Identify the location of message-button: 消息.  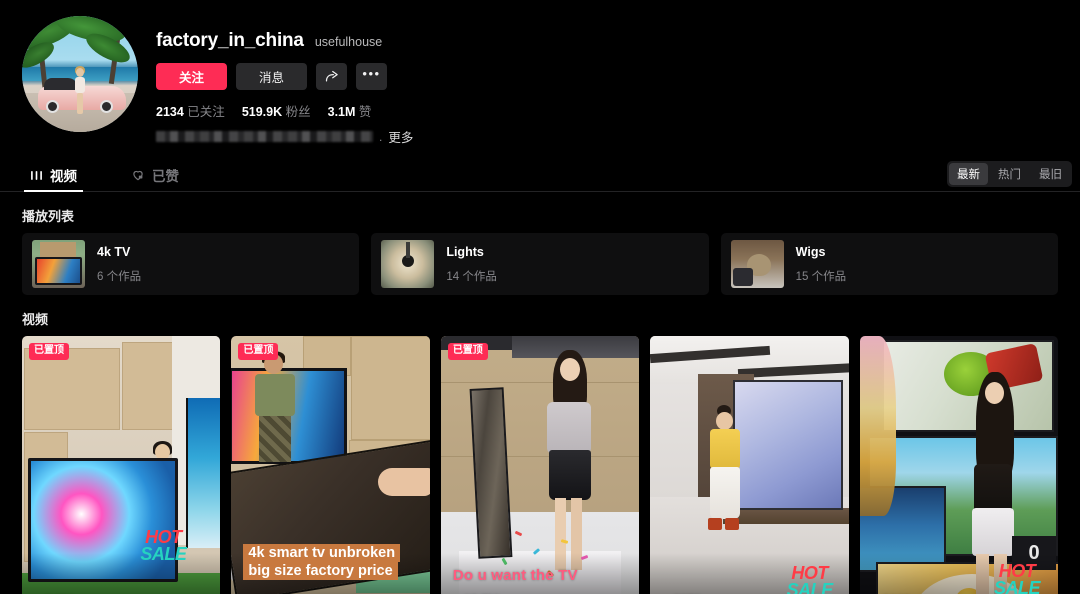
(271, 76).